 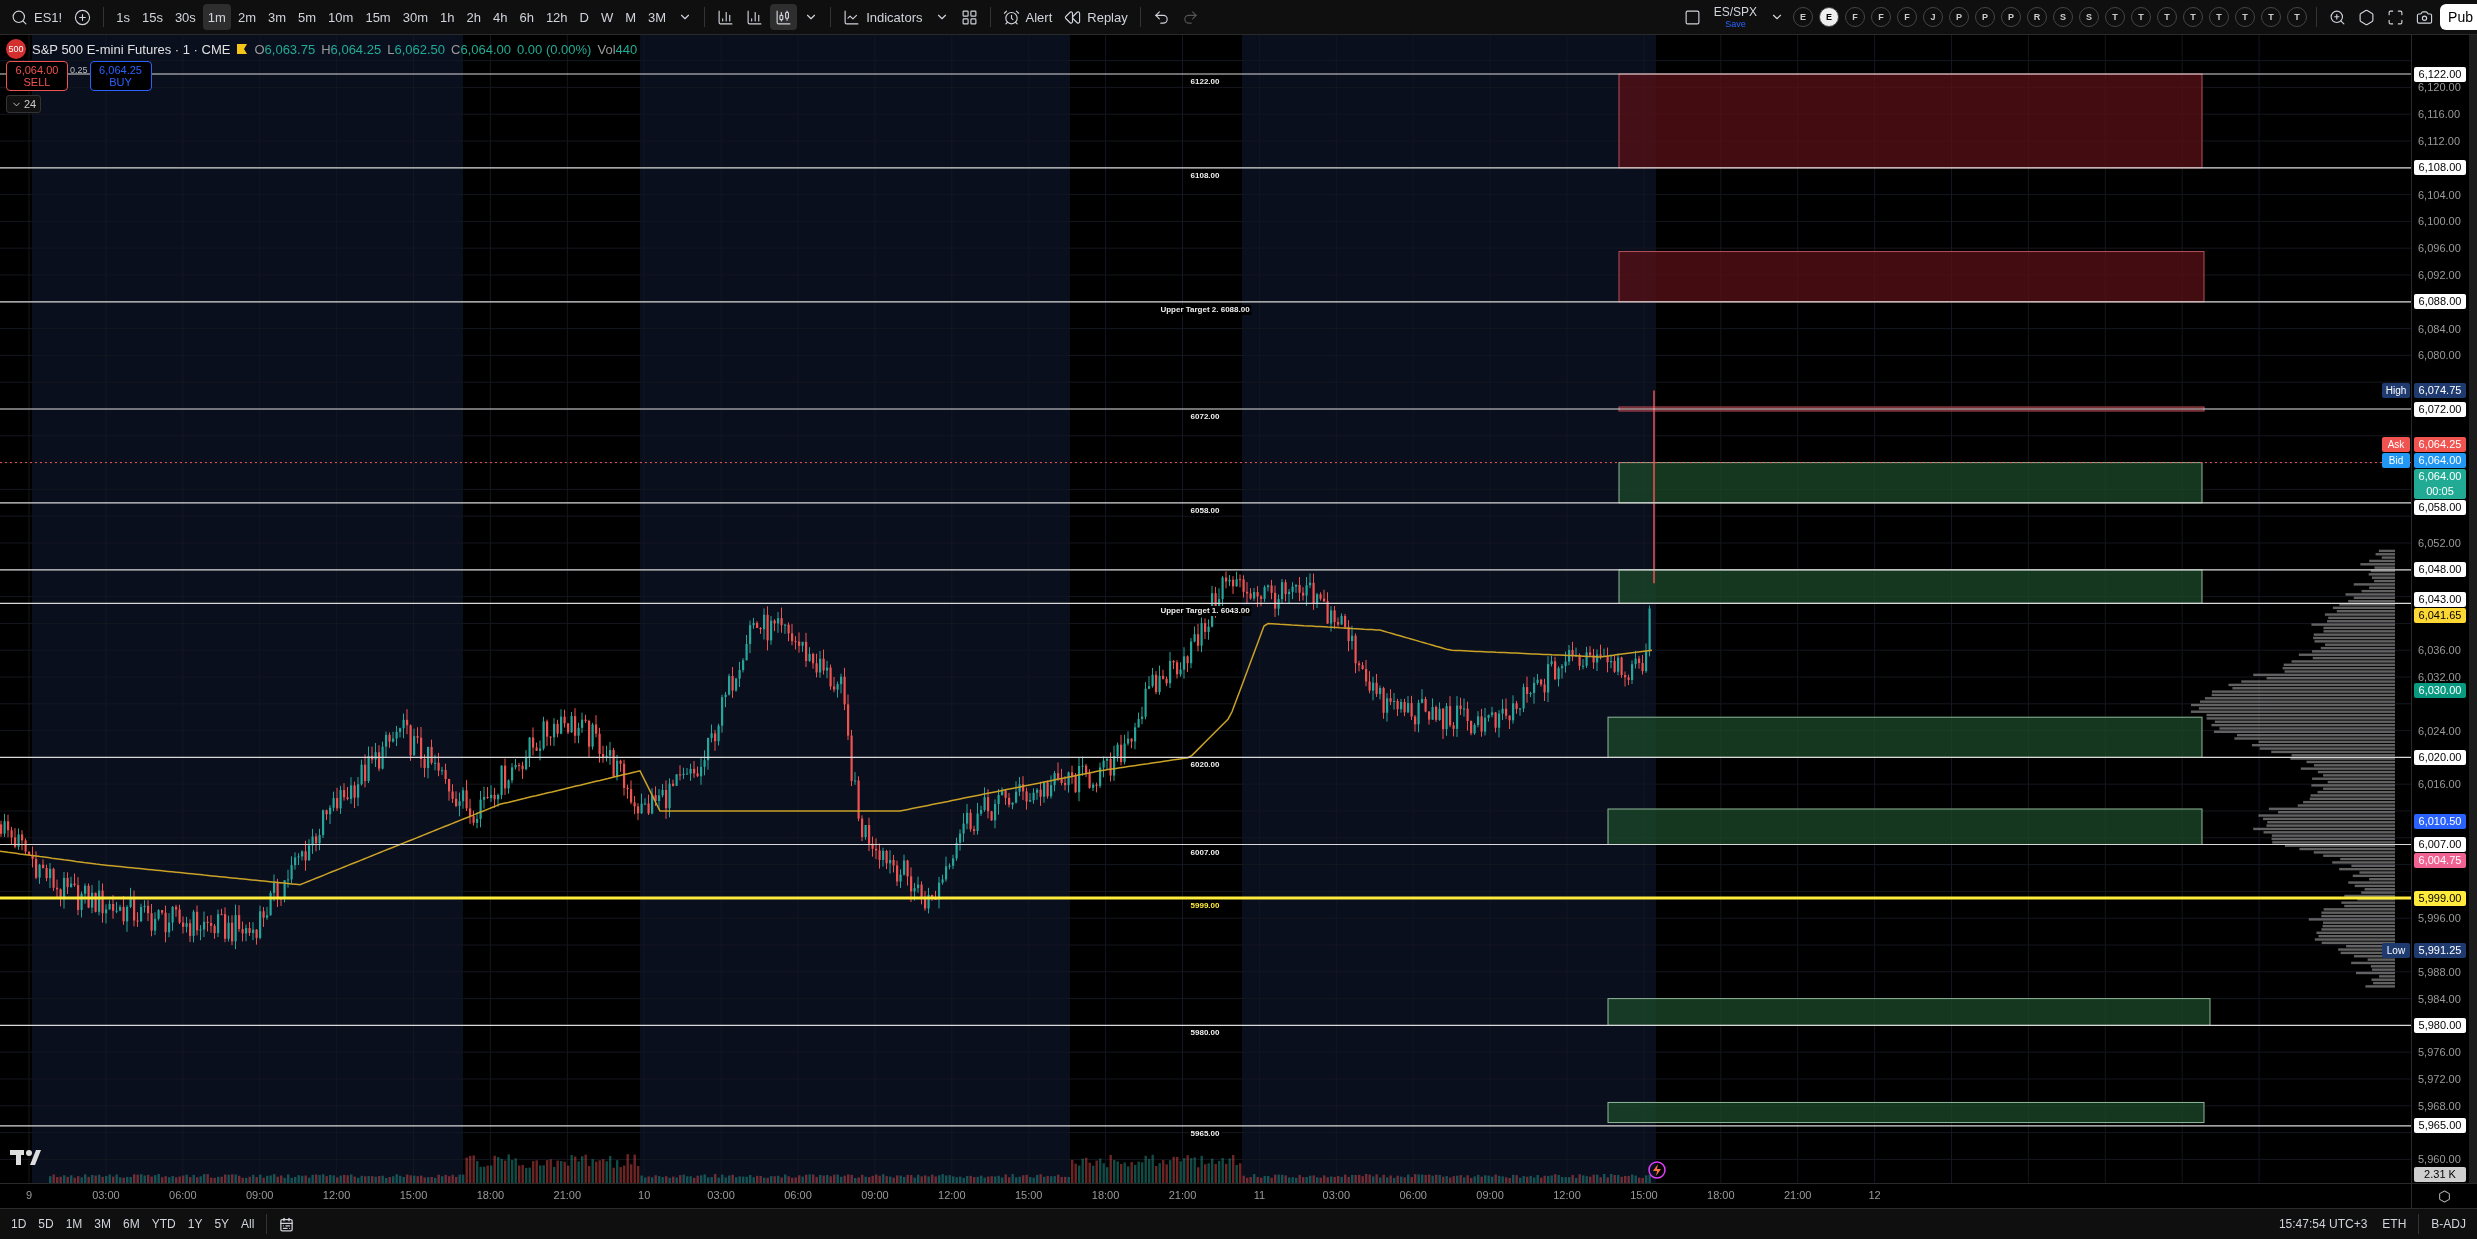 What do you see at coordinates (2440, 898) in the screenshot?
I see `price-badge: 5,999.00` at bounding box center [2440, 898].